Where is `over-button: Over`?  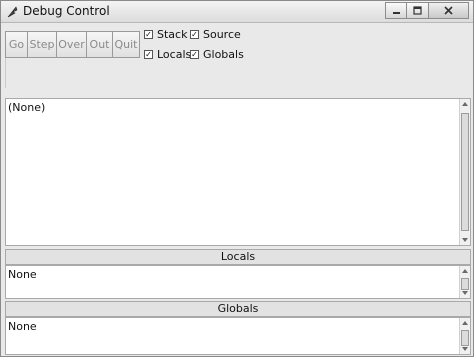 over-button: Over is located at coordinates (72, 44).